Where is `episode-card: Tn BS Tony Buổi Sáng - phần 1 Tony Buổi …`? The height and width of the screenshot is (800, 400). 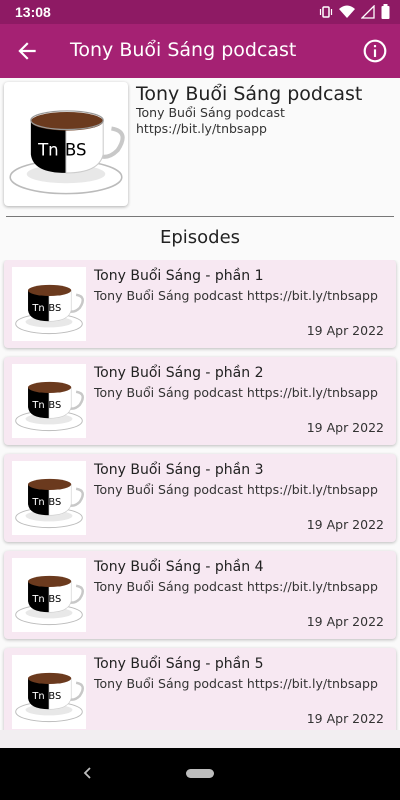
episode-card: Tn BS Tony Buổi Sáng - phần 1 Tony Buổi … is located at coordinates (200, 304).